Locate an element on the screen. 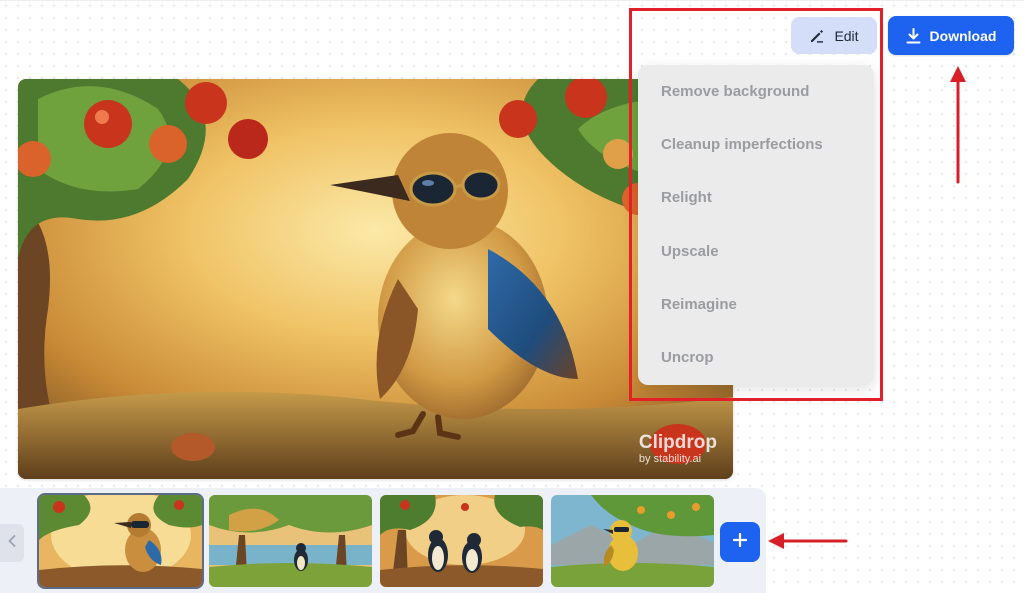 This screenshot has height=593, width=1024. thumbnail-kiwi-sunglasses is located at coordinates (120, 541).